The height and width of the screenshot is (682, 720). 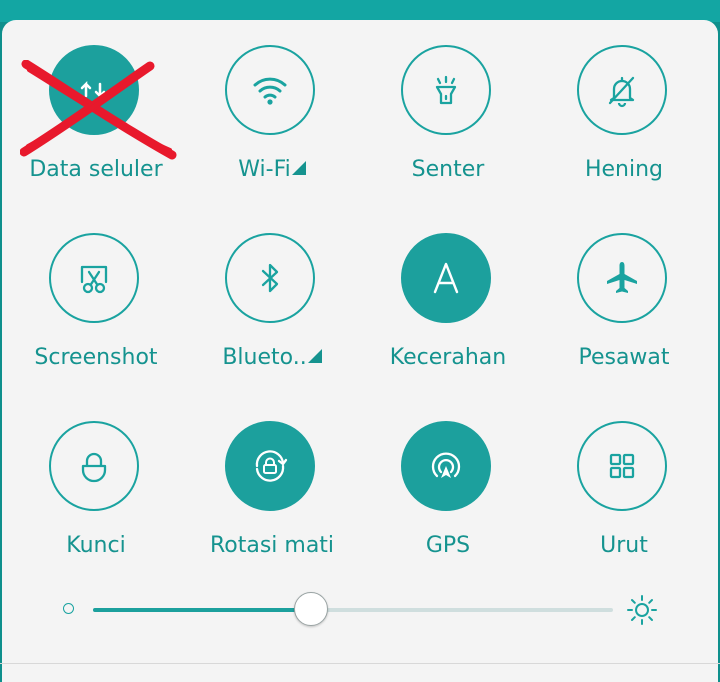 I want to click on panel-bottom-divider, so click(x=360, y=663).